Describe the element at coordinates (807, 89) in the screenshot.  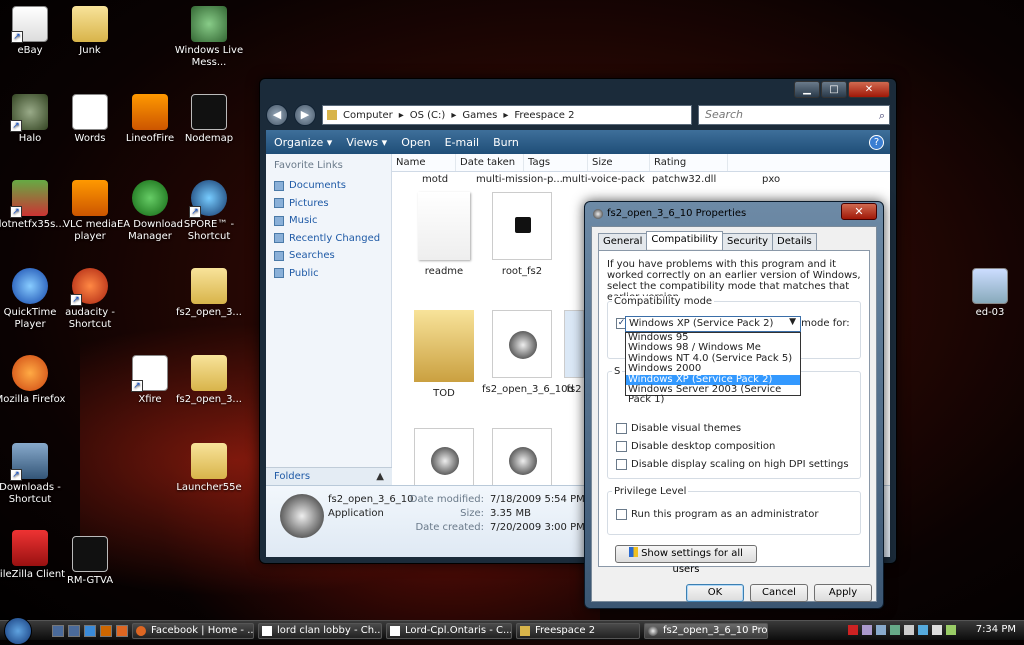
I see `minimize-button: ▁` at that location.